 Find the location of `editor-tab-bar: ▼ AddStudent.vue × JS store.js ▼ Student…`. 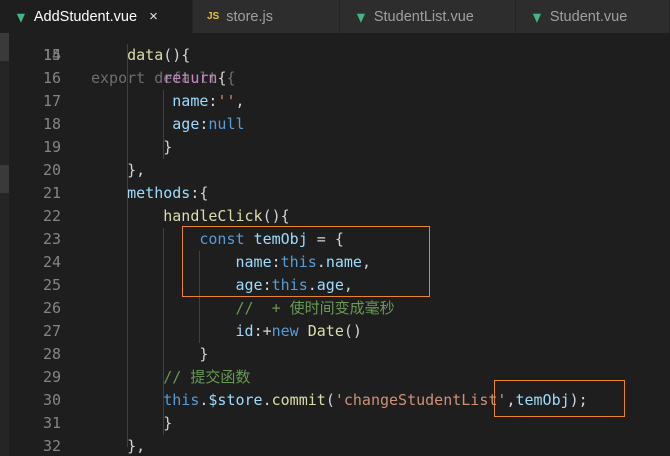

editor-tab-bar: ▼ AddStudent.vue × JS store.js ▼ Student… is located at coordinates (335, 16).